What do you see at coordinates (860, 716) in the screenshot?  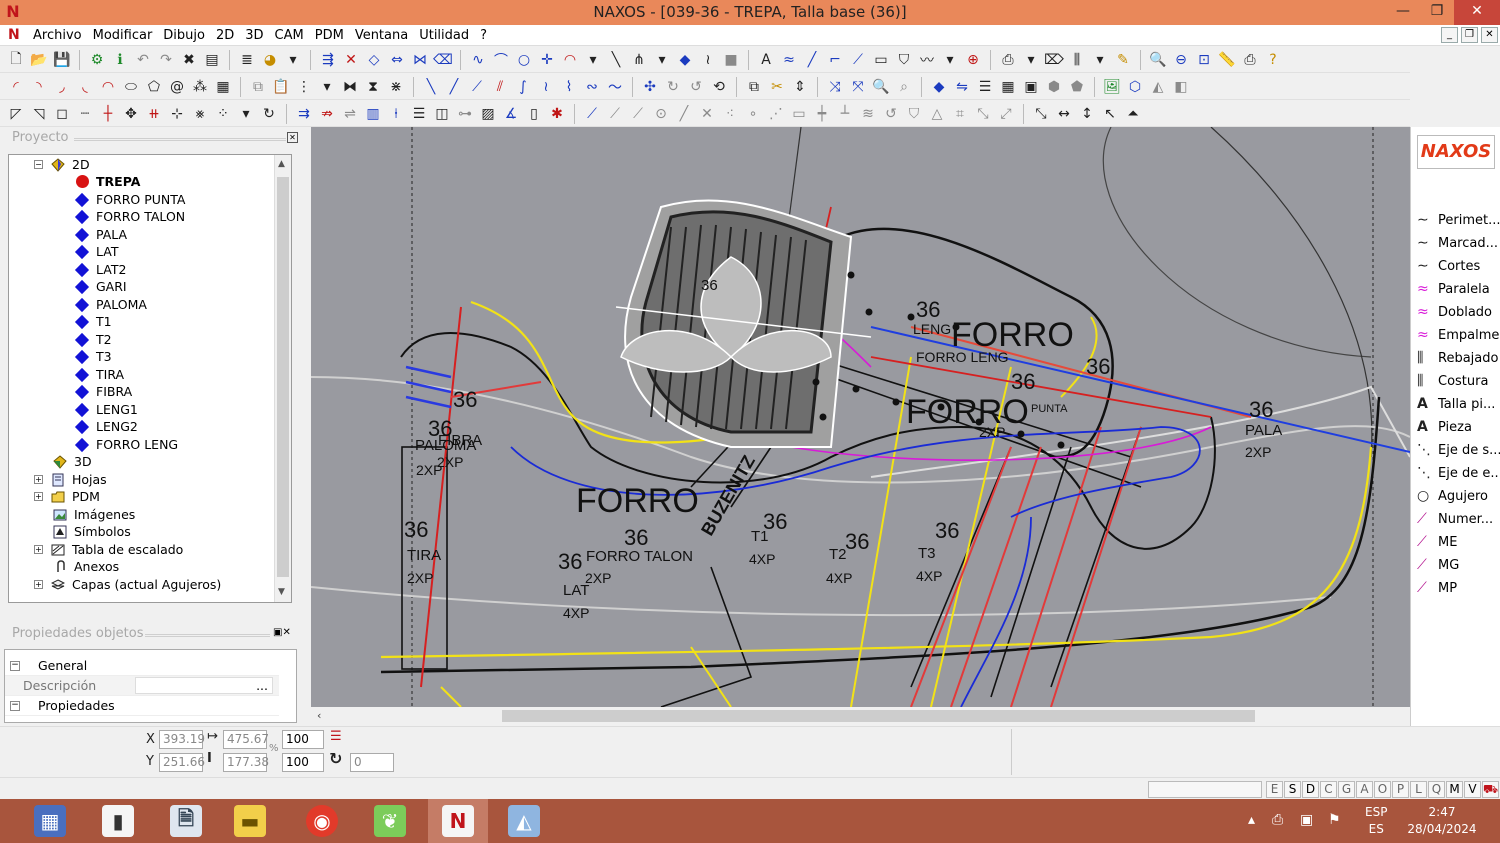 I see `canvas-horizontal-scrollbar: ‹` at bounding box center [860, 716].